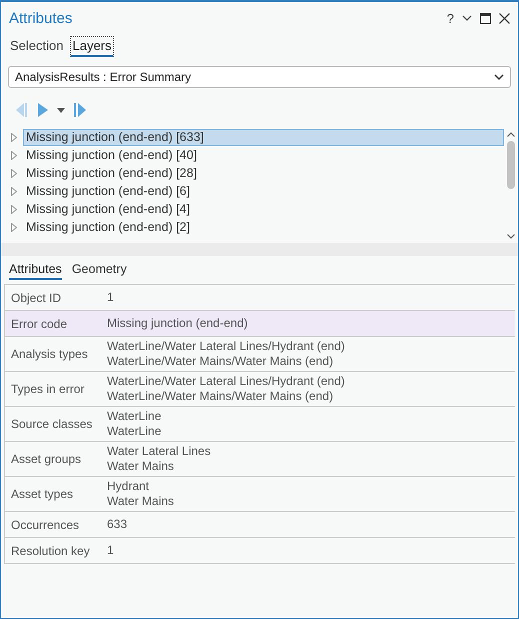  Describe the element at coordinates (260, 459) in the screenshot. I see `attribute-row: Asset groups Water Lateral Lines Water Mains` at that location.